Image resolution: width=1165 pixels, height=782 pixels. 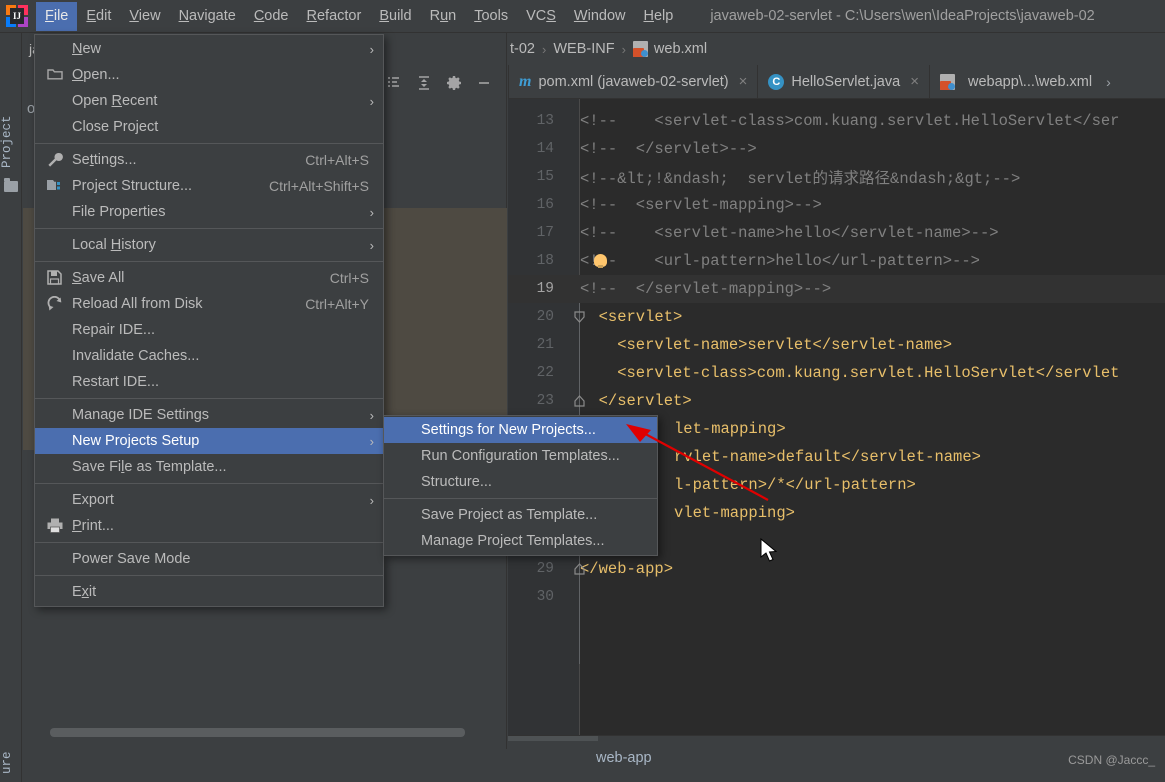 I want to click on menu-navigate: Navigate, so click(x=207, y=16).